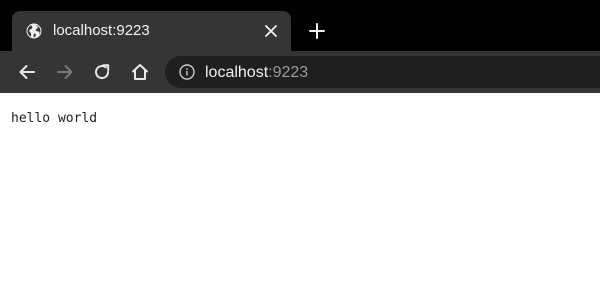  I want to click on home-button, so click(140, 72).